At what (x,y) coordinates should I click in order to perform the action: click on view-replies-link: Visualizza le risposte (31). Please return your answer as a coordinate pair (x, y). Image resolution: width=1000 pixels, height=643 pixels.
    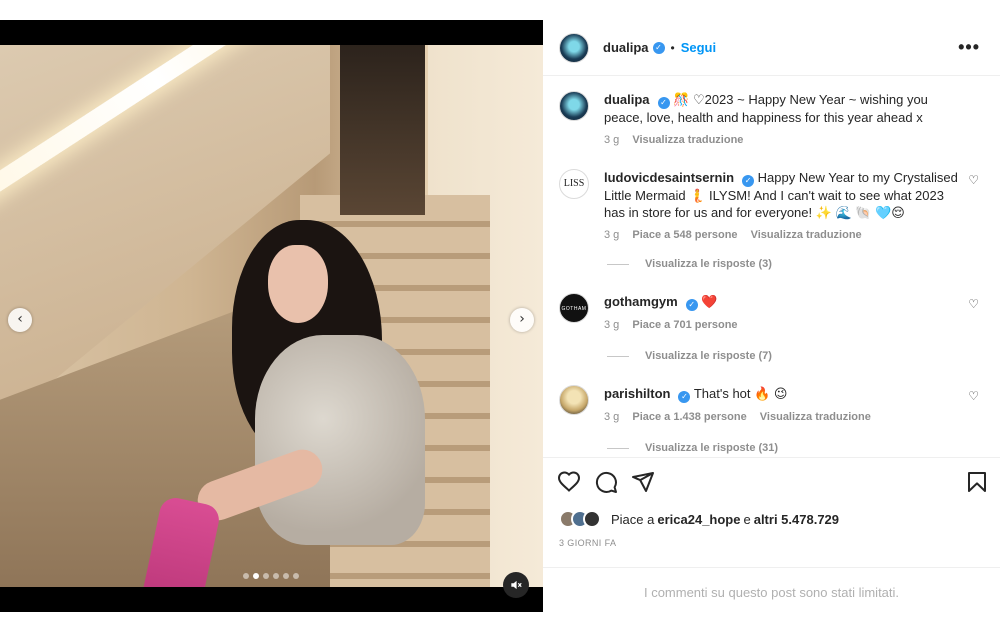
    Looking at the image, I should click on (692, 448).